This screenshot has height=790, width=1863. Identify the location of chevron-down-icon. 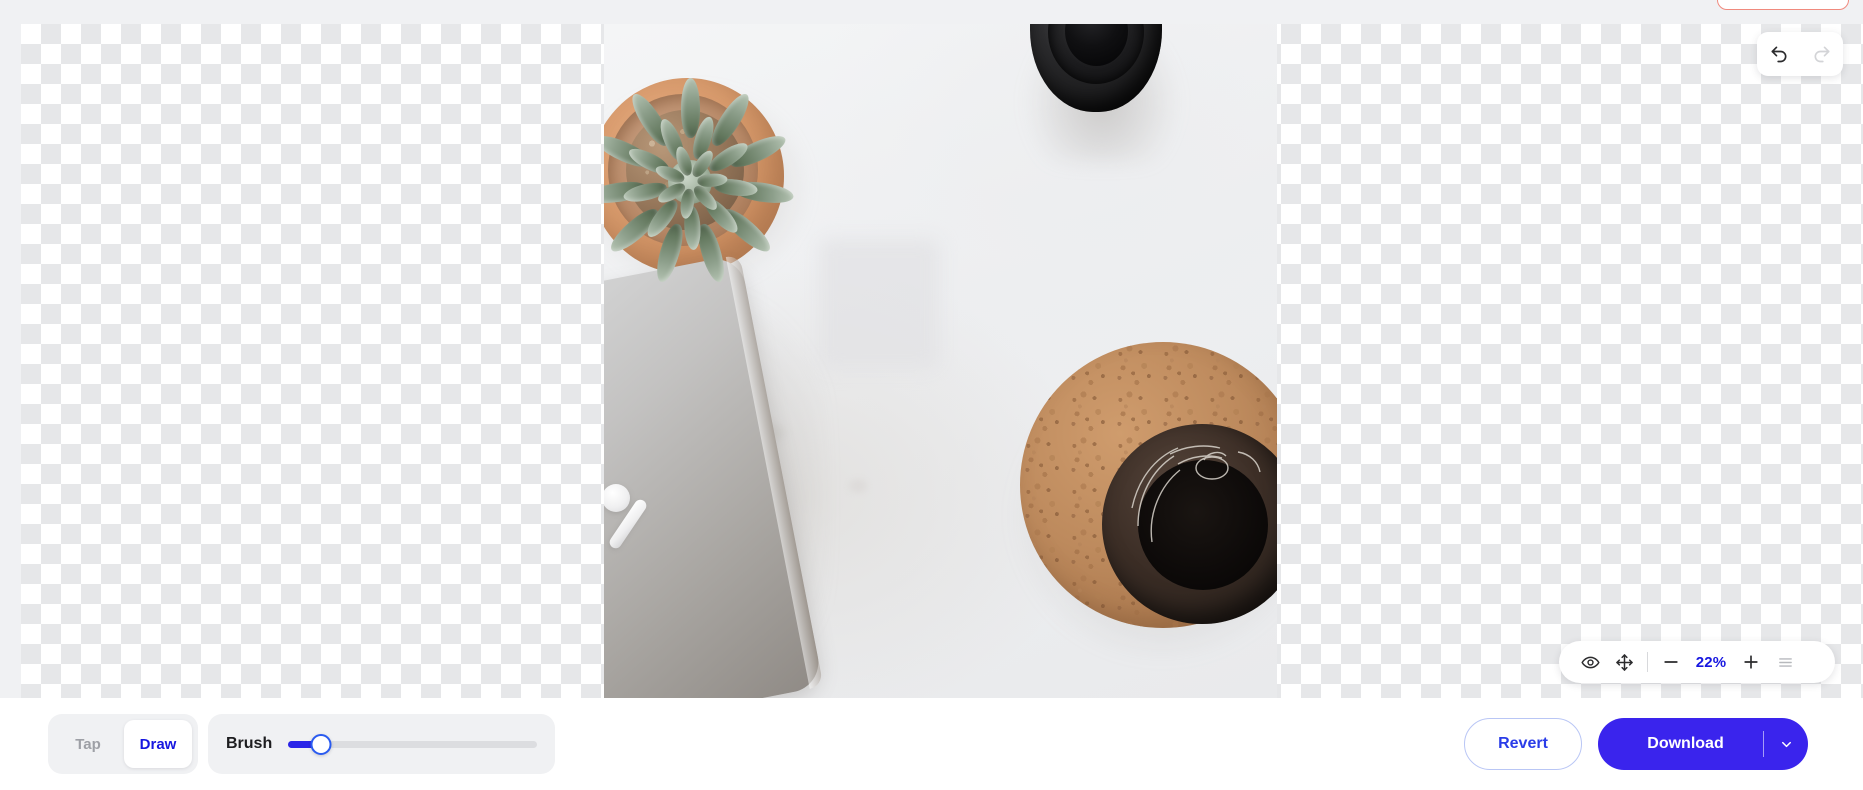
(1786, 744).